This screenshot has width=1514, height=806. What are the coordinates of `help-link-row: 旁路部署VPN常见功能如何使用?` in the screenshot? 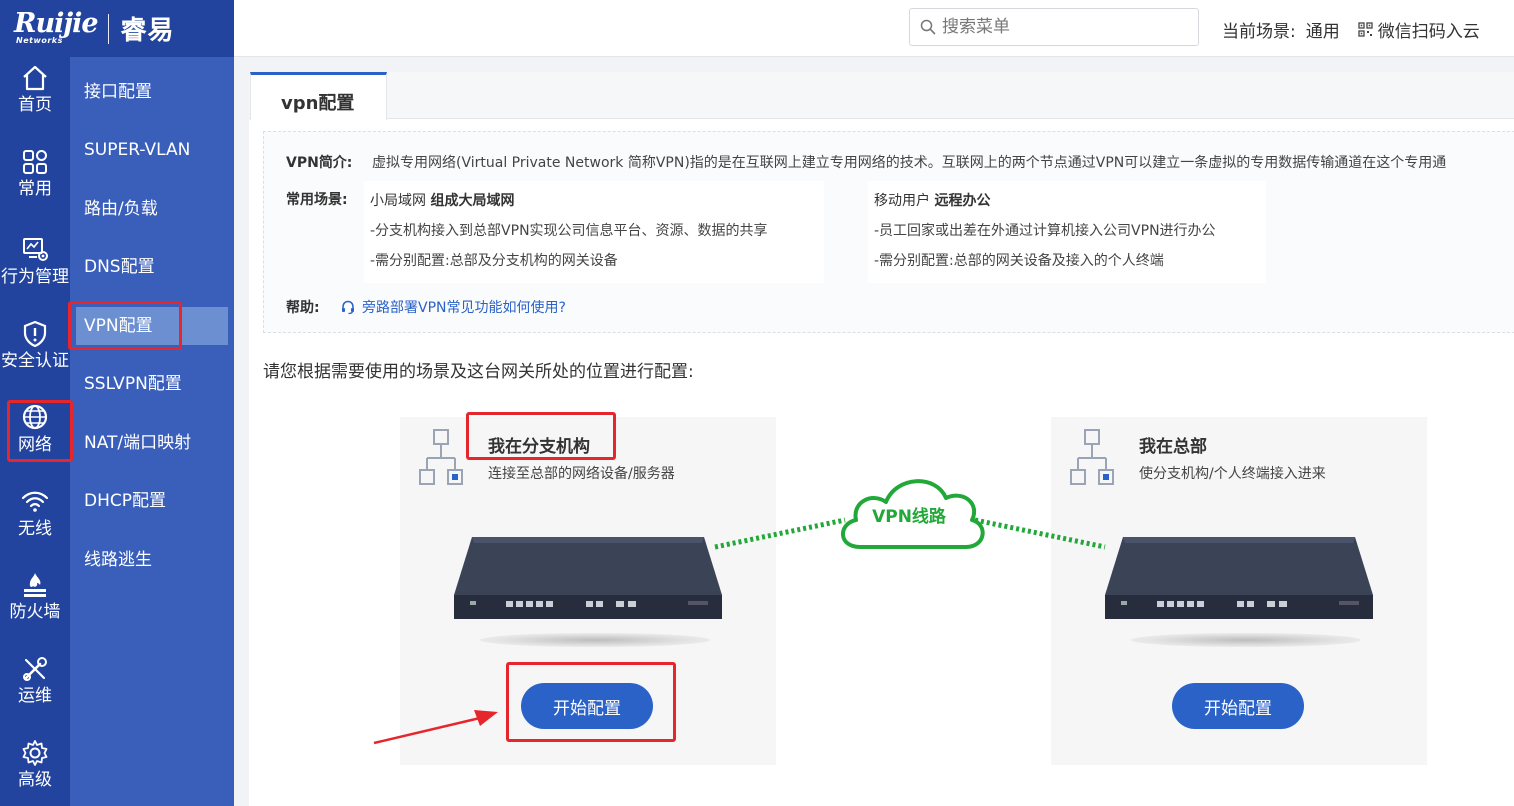 It's located at (453, 307).